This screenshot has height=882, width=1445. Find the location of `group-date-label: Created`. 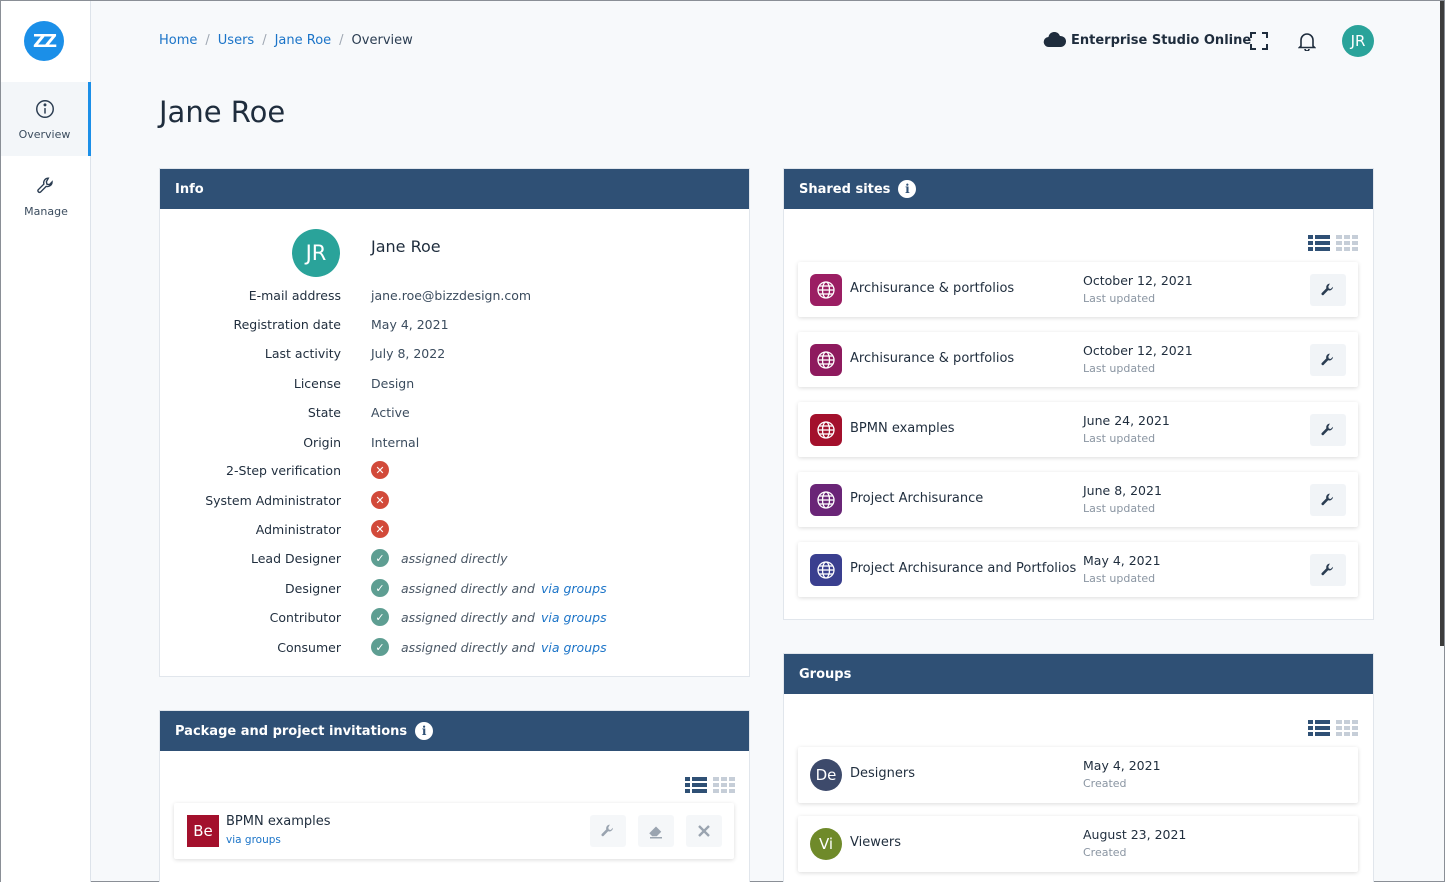

group-date-label: Created is located at coordinates (1105, 783).